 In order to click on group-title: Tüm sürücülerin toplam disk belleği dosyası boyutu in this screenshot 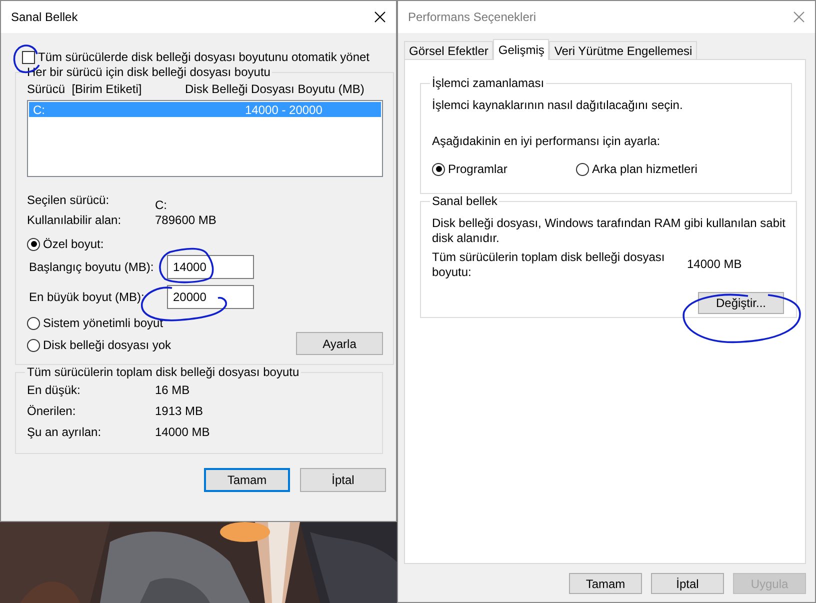, I will do `click(163, 372)`.